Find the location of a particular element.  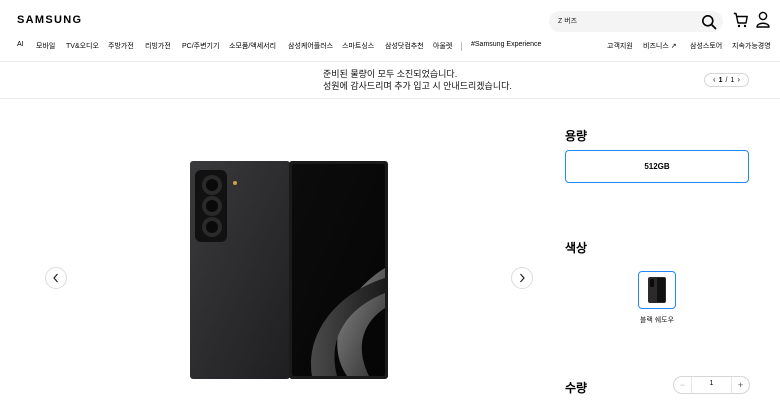

external-link-icon: ↗ is located at coordinates (673, 46).